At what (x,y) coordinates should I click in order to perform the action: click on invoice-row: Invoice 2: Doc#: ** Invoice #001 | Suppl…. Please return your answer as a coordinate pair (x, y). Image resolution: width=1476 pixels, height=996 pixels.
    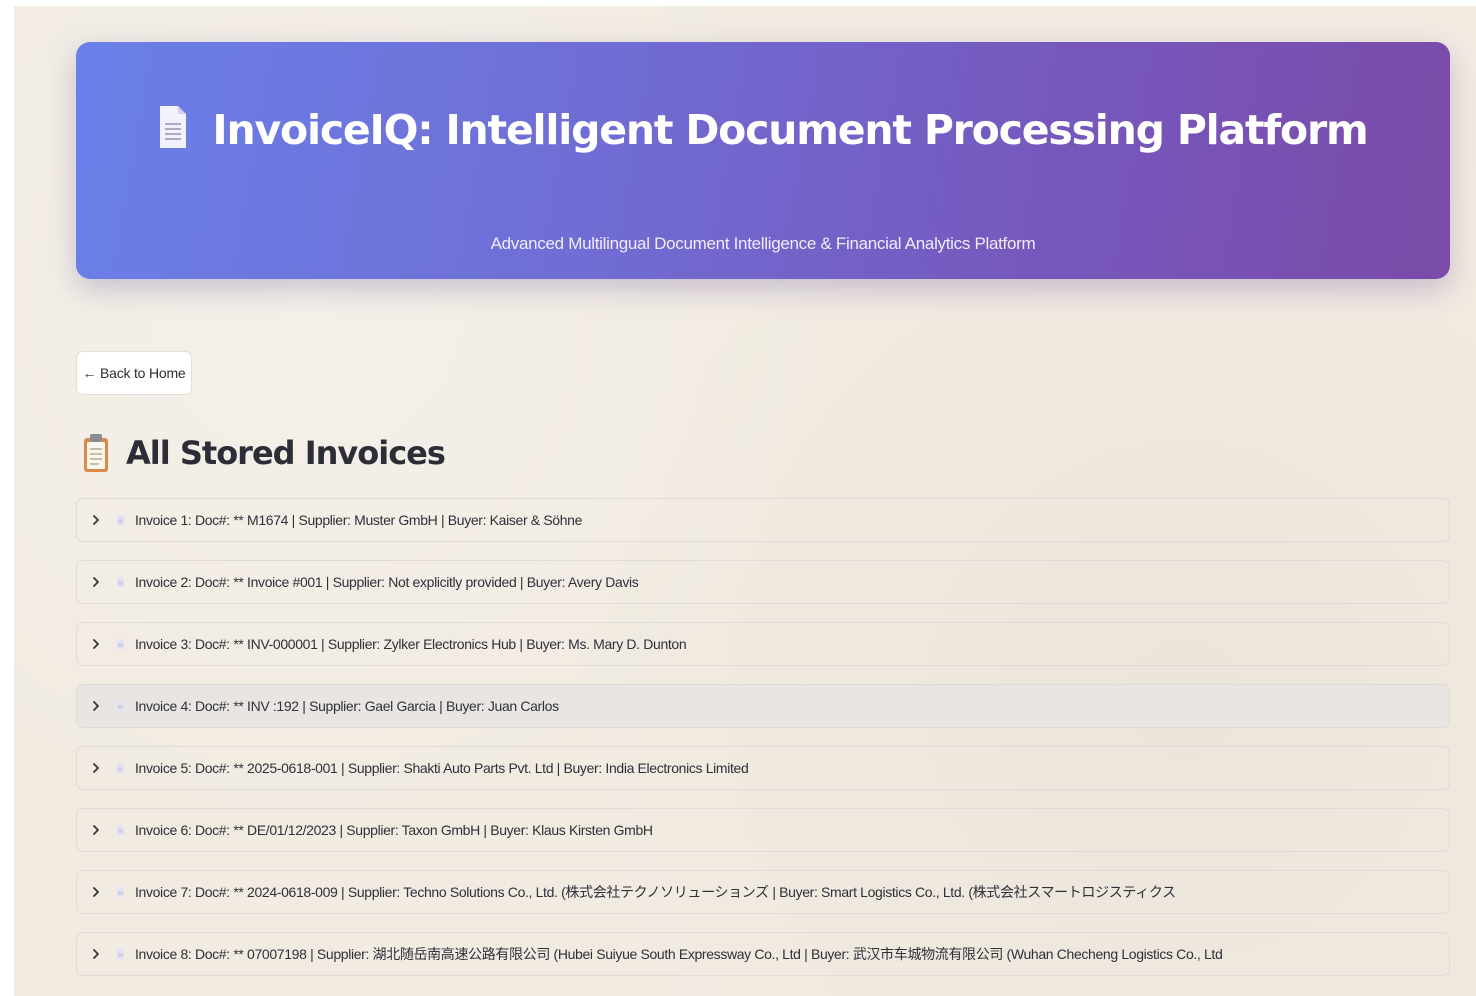
    Looking at the image, I should click on (763, 582).